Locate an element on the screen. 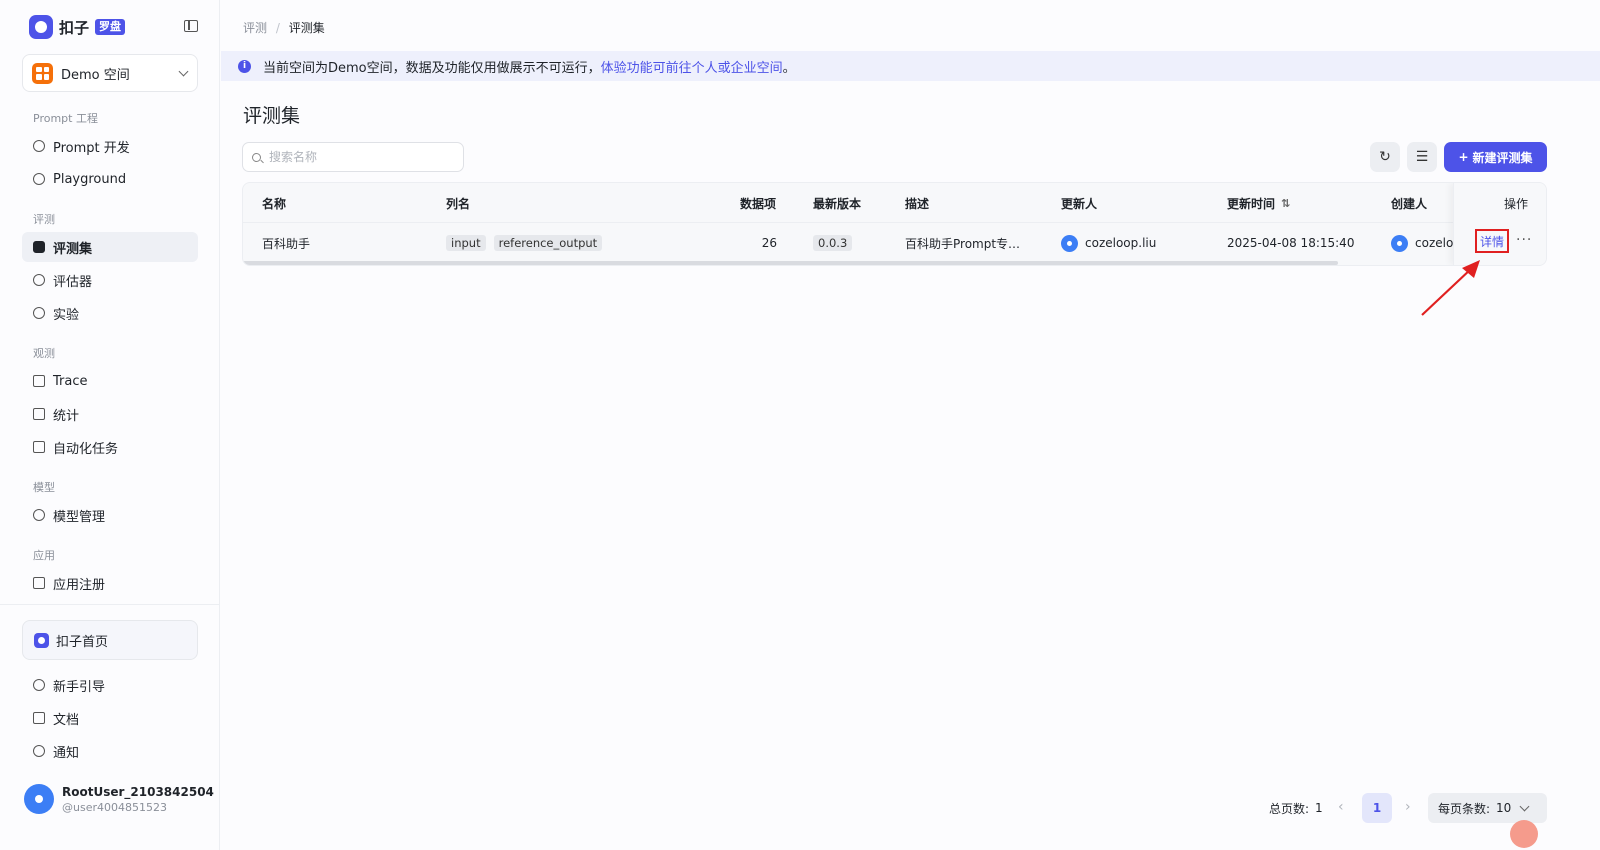  play-icon is located at coordinates (39, 179).